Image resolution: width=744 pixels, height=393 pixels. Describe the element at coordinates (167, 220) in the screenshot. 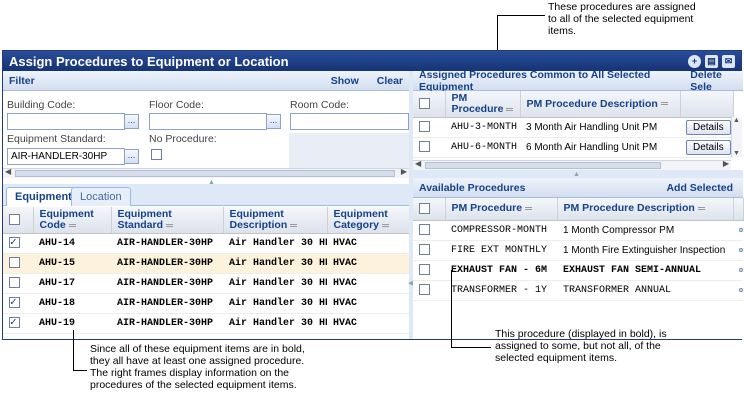

I see `column-header-equipment-standard: Equipment Standard` at that location.